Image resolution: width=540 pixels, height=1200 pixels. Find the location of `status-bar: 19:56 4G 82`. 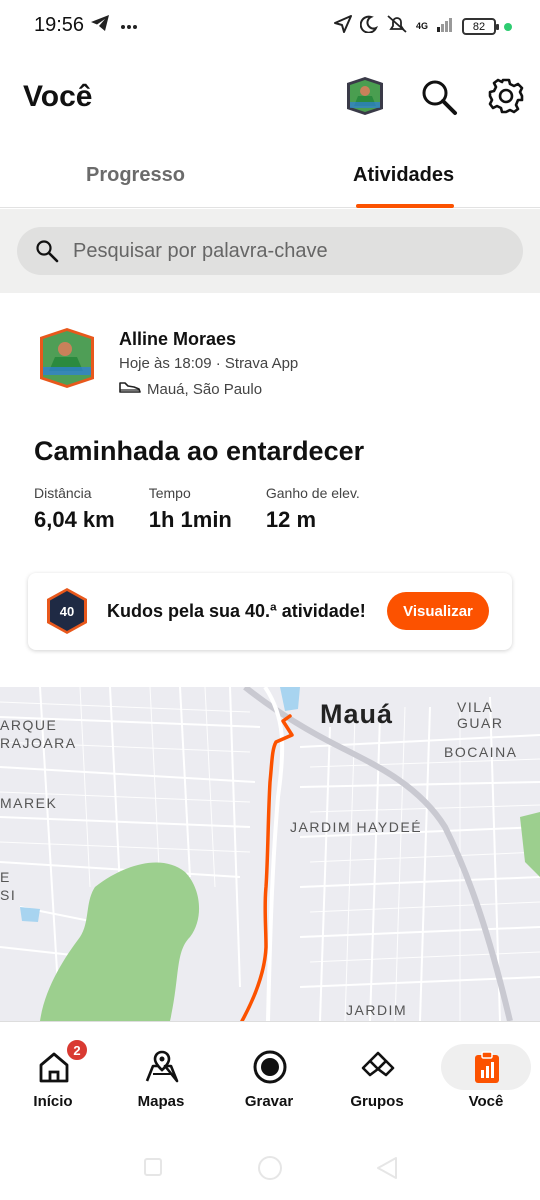

status-bar: 19:56 4G 82 is located at coordinates (270, 27).